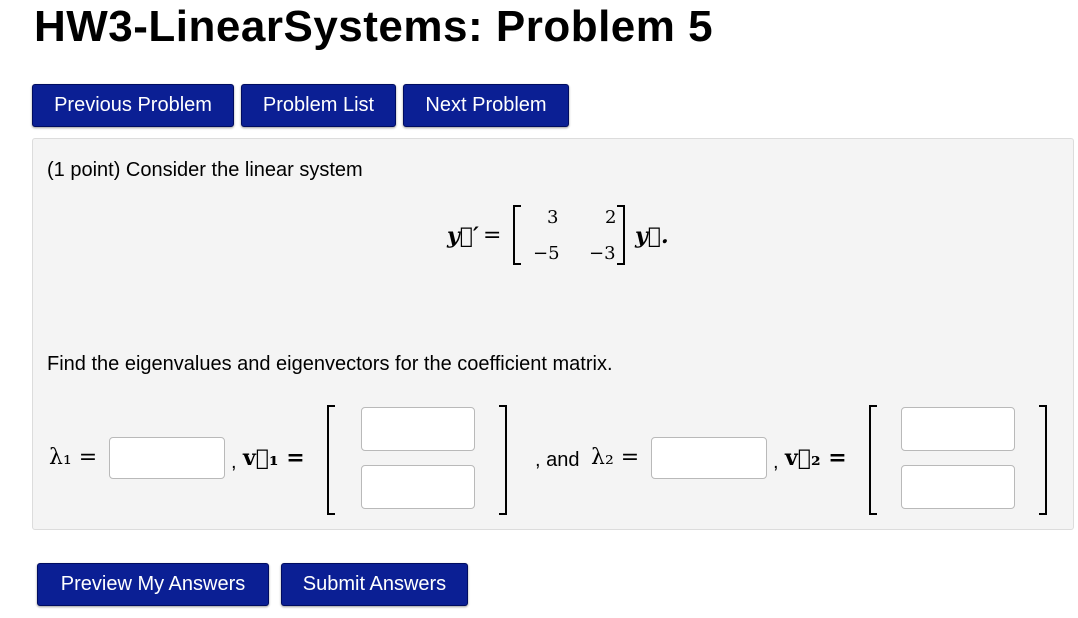 This screenshot has width=1078, height=618. Describe the element at coordinates (611, 217) in the screenshot. I see `matrix-cell: 2` at that location.